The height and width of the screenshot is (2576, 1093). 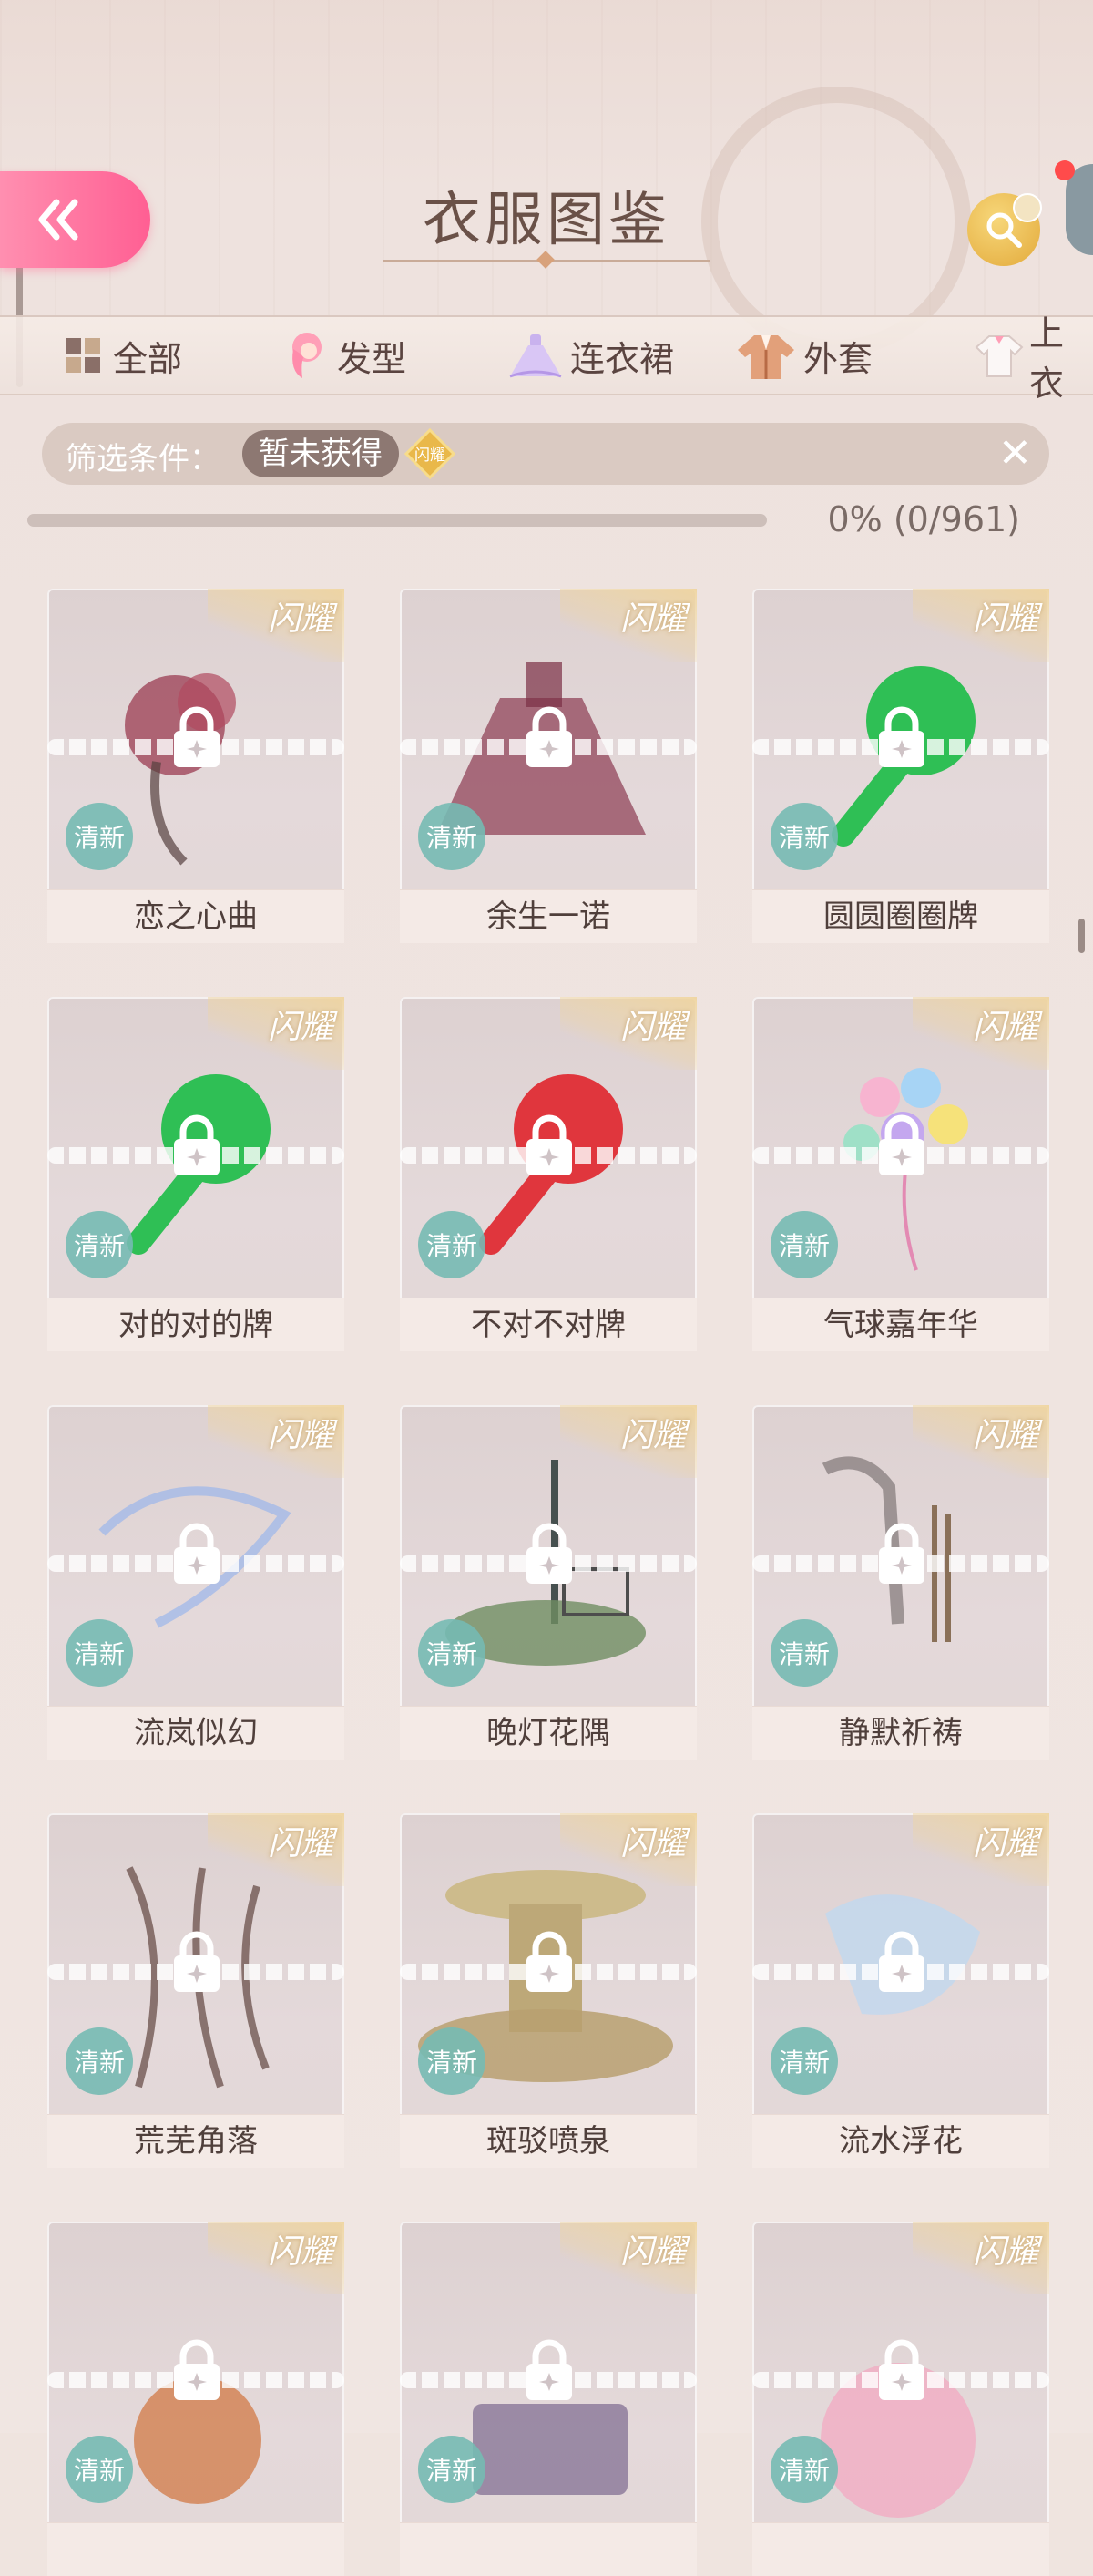 I want to click on scrollbar, so click(x=1081, y=936).